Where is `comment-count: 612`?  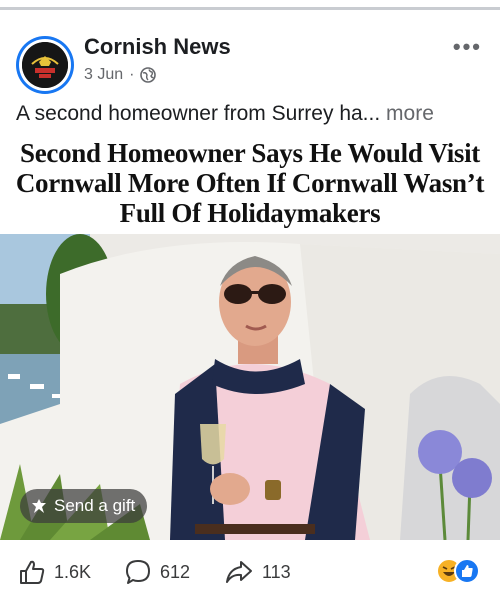
comment-count: 612 is located at coordinates (175, 571).